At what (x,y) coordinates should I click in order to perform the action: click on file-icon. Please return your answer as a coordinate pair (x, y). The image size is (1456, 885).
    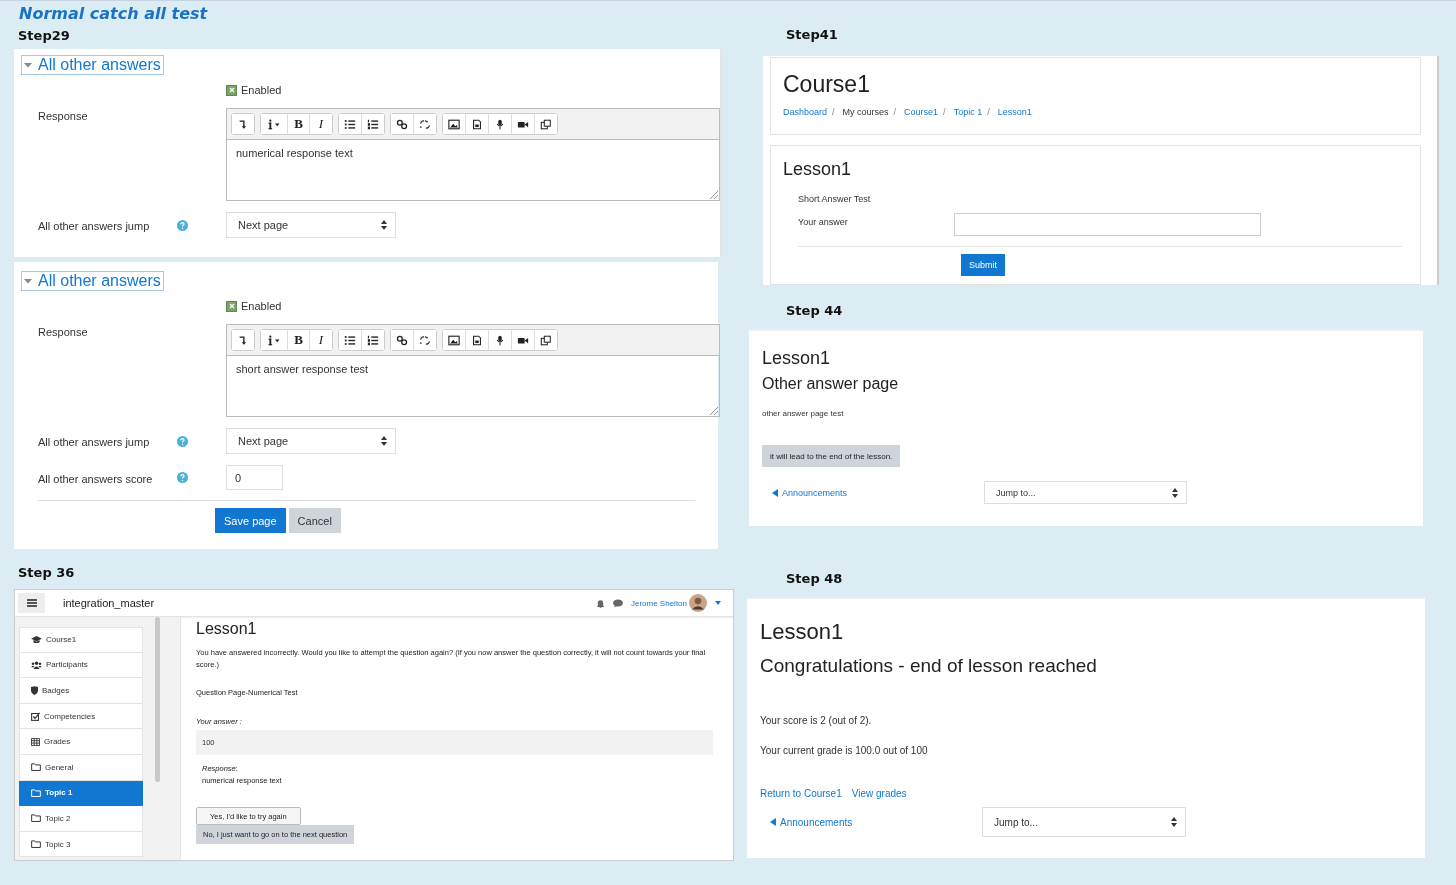
    Looking at the image, I should click on (477, 124).